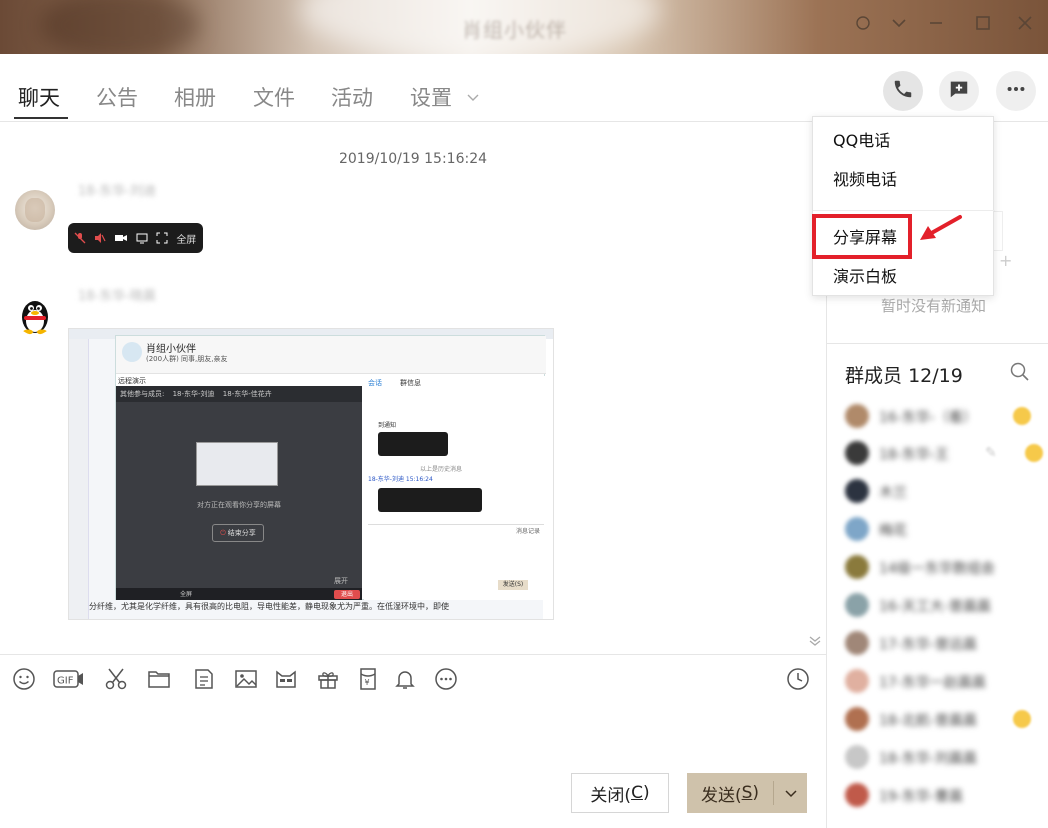 This screenshot has height=828, width=1048. I want to click on active-tab-underline, so click(41, 118).